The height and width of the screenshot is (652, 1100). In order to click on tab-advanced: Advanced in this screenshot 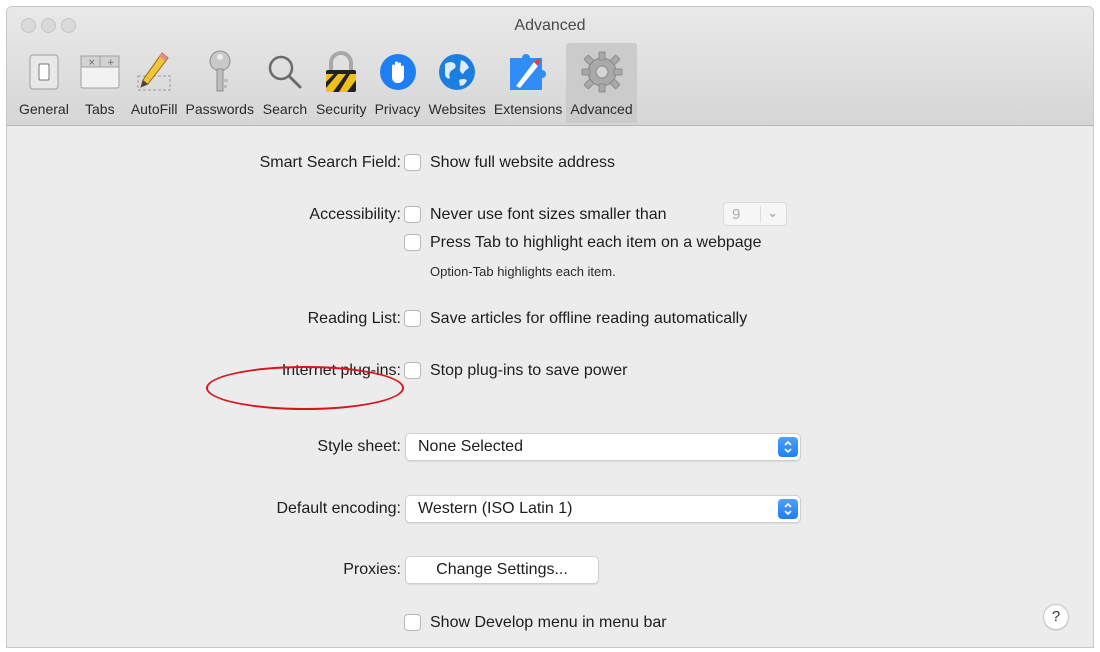, I will do `click(601, 83)`.